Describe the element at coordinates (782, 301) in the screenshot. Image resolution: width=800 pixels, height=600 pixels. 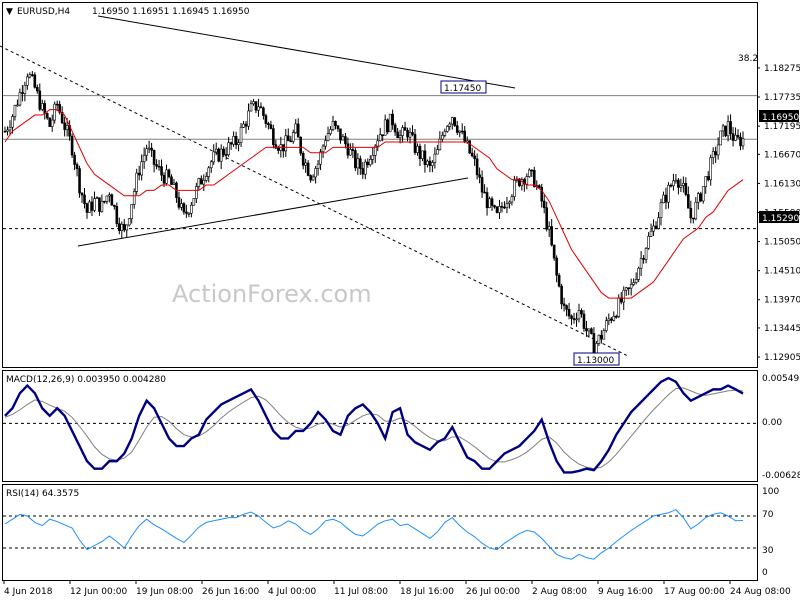
I see `price-tick-label: 1.13970` at that location.